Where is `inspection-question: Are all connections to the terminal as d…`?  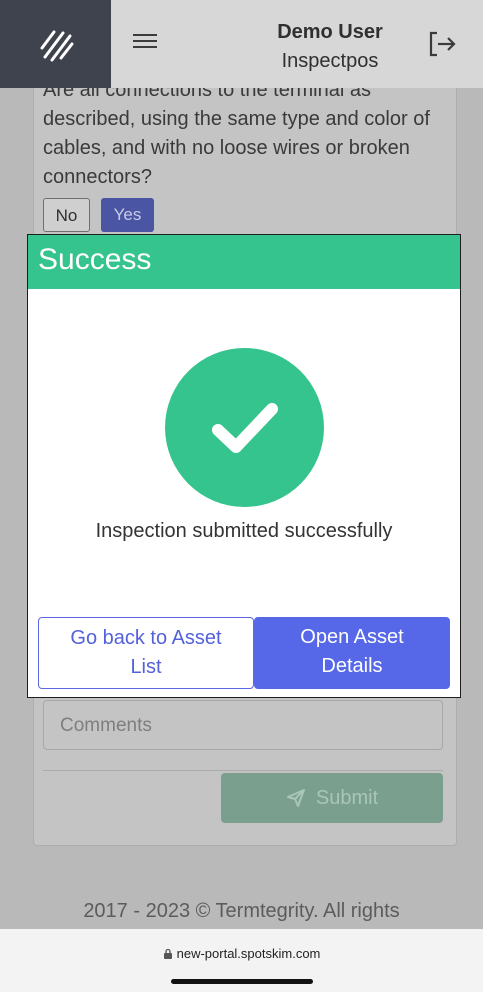
inspection-question: Are all connections to the terminal as d… is located at coordinates (236, 133).